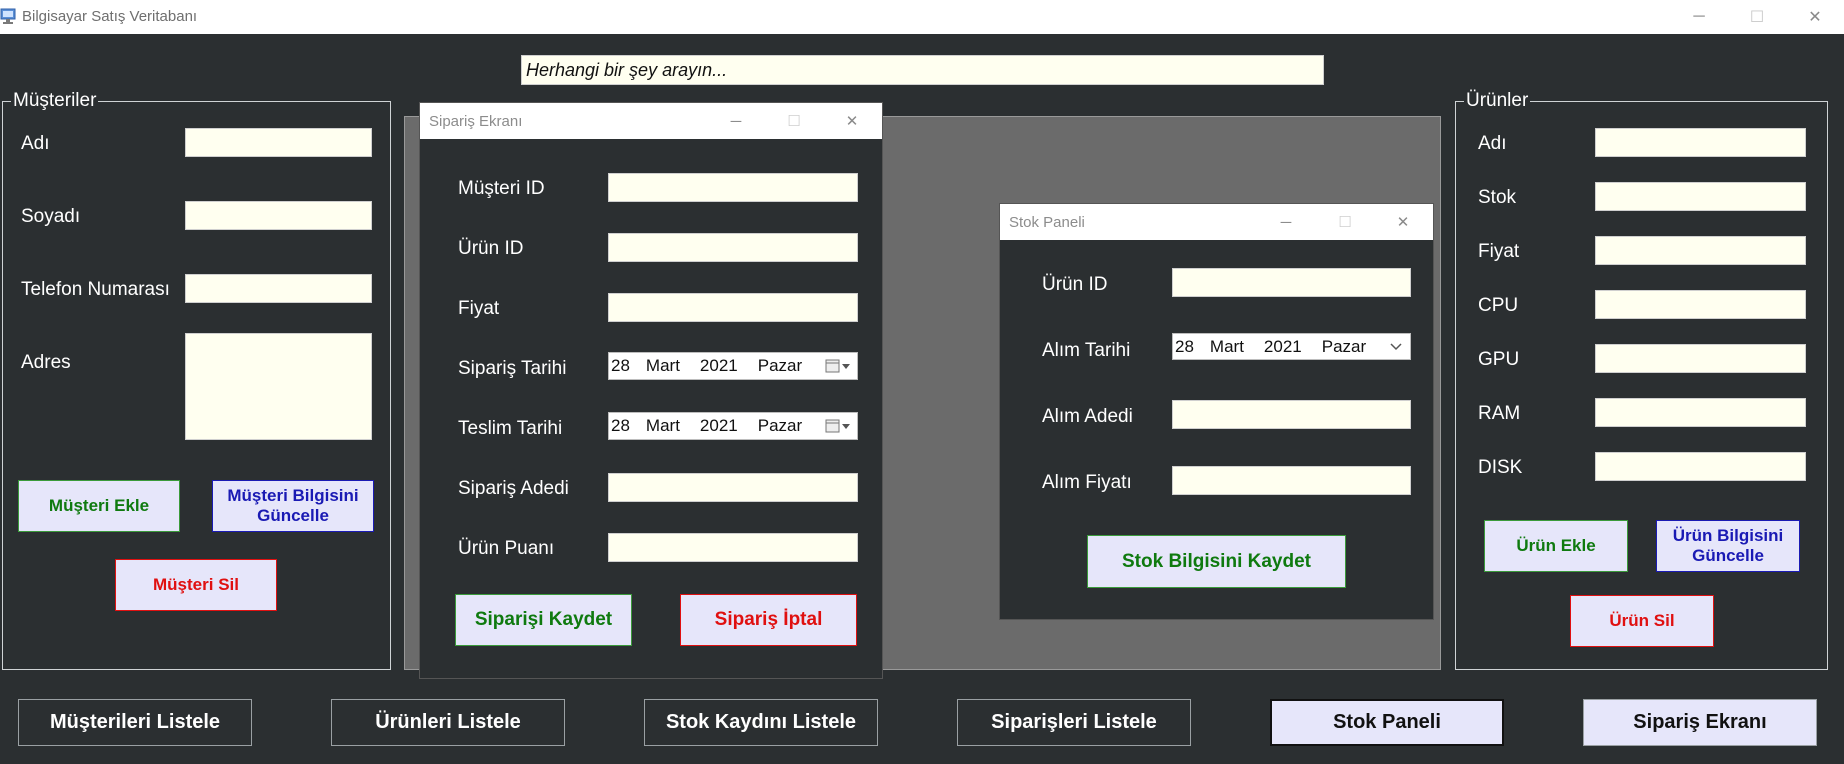 The width and height of the screenshot is (1844, 764). What do you see at coordinates (1757, 17) in the screenshot?
I see `maximize-button: ☐` at bounding box center [1757, 17].